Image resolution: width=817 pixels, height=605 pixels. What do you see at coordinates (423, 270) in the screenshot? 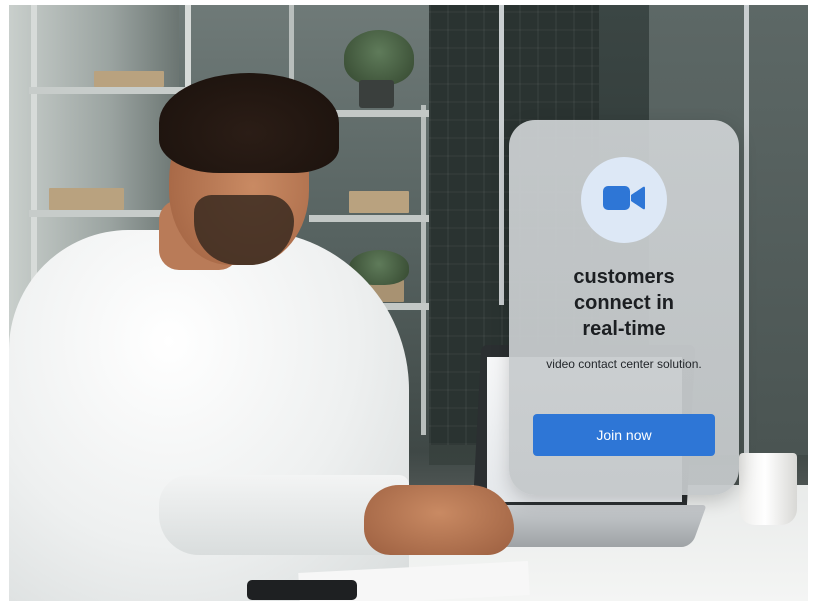
I see `shelf-post` at bounding box center [423, 270].